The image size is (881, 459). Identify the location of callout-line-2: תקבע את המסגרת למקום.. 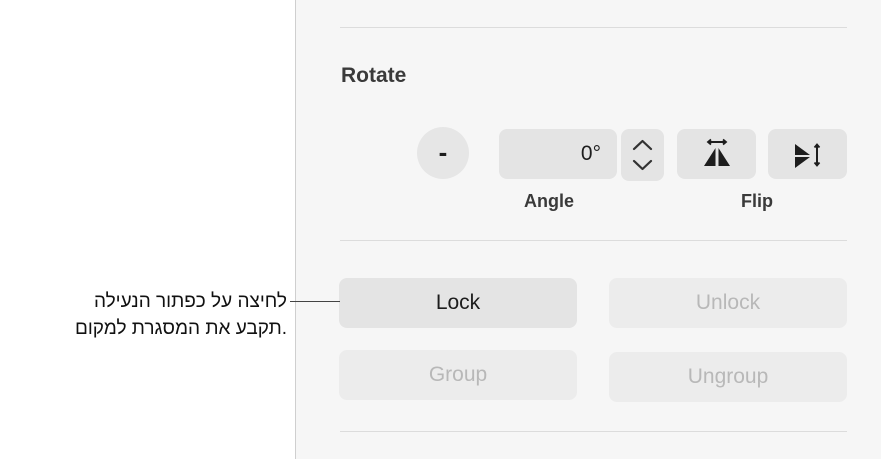
(180, 328).